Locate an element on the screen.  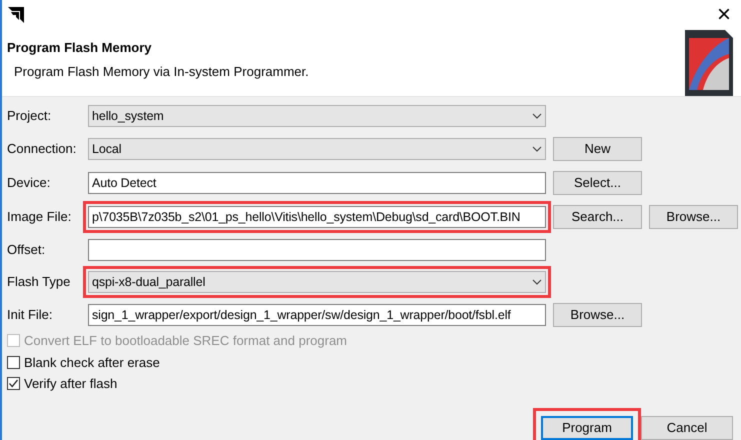
field-label: Init File: is located at coordinates (30, 315).